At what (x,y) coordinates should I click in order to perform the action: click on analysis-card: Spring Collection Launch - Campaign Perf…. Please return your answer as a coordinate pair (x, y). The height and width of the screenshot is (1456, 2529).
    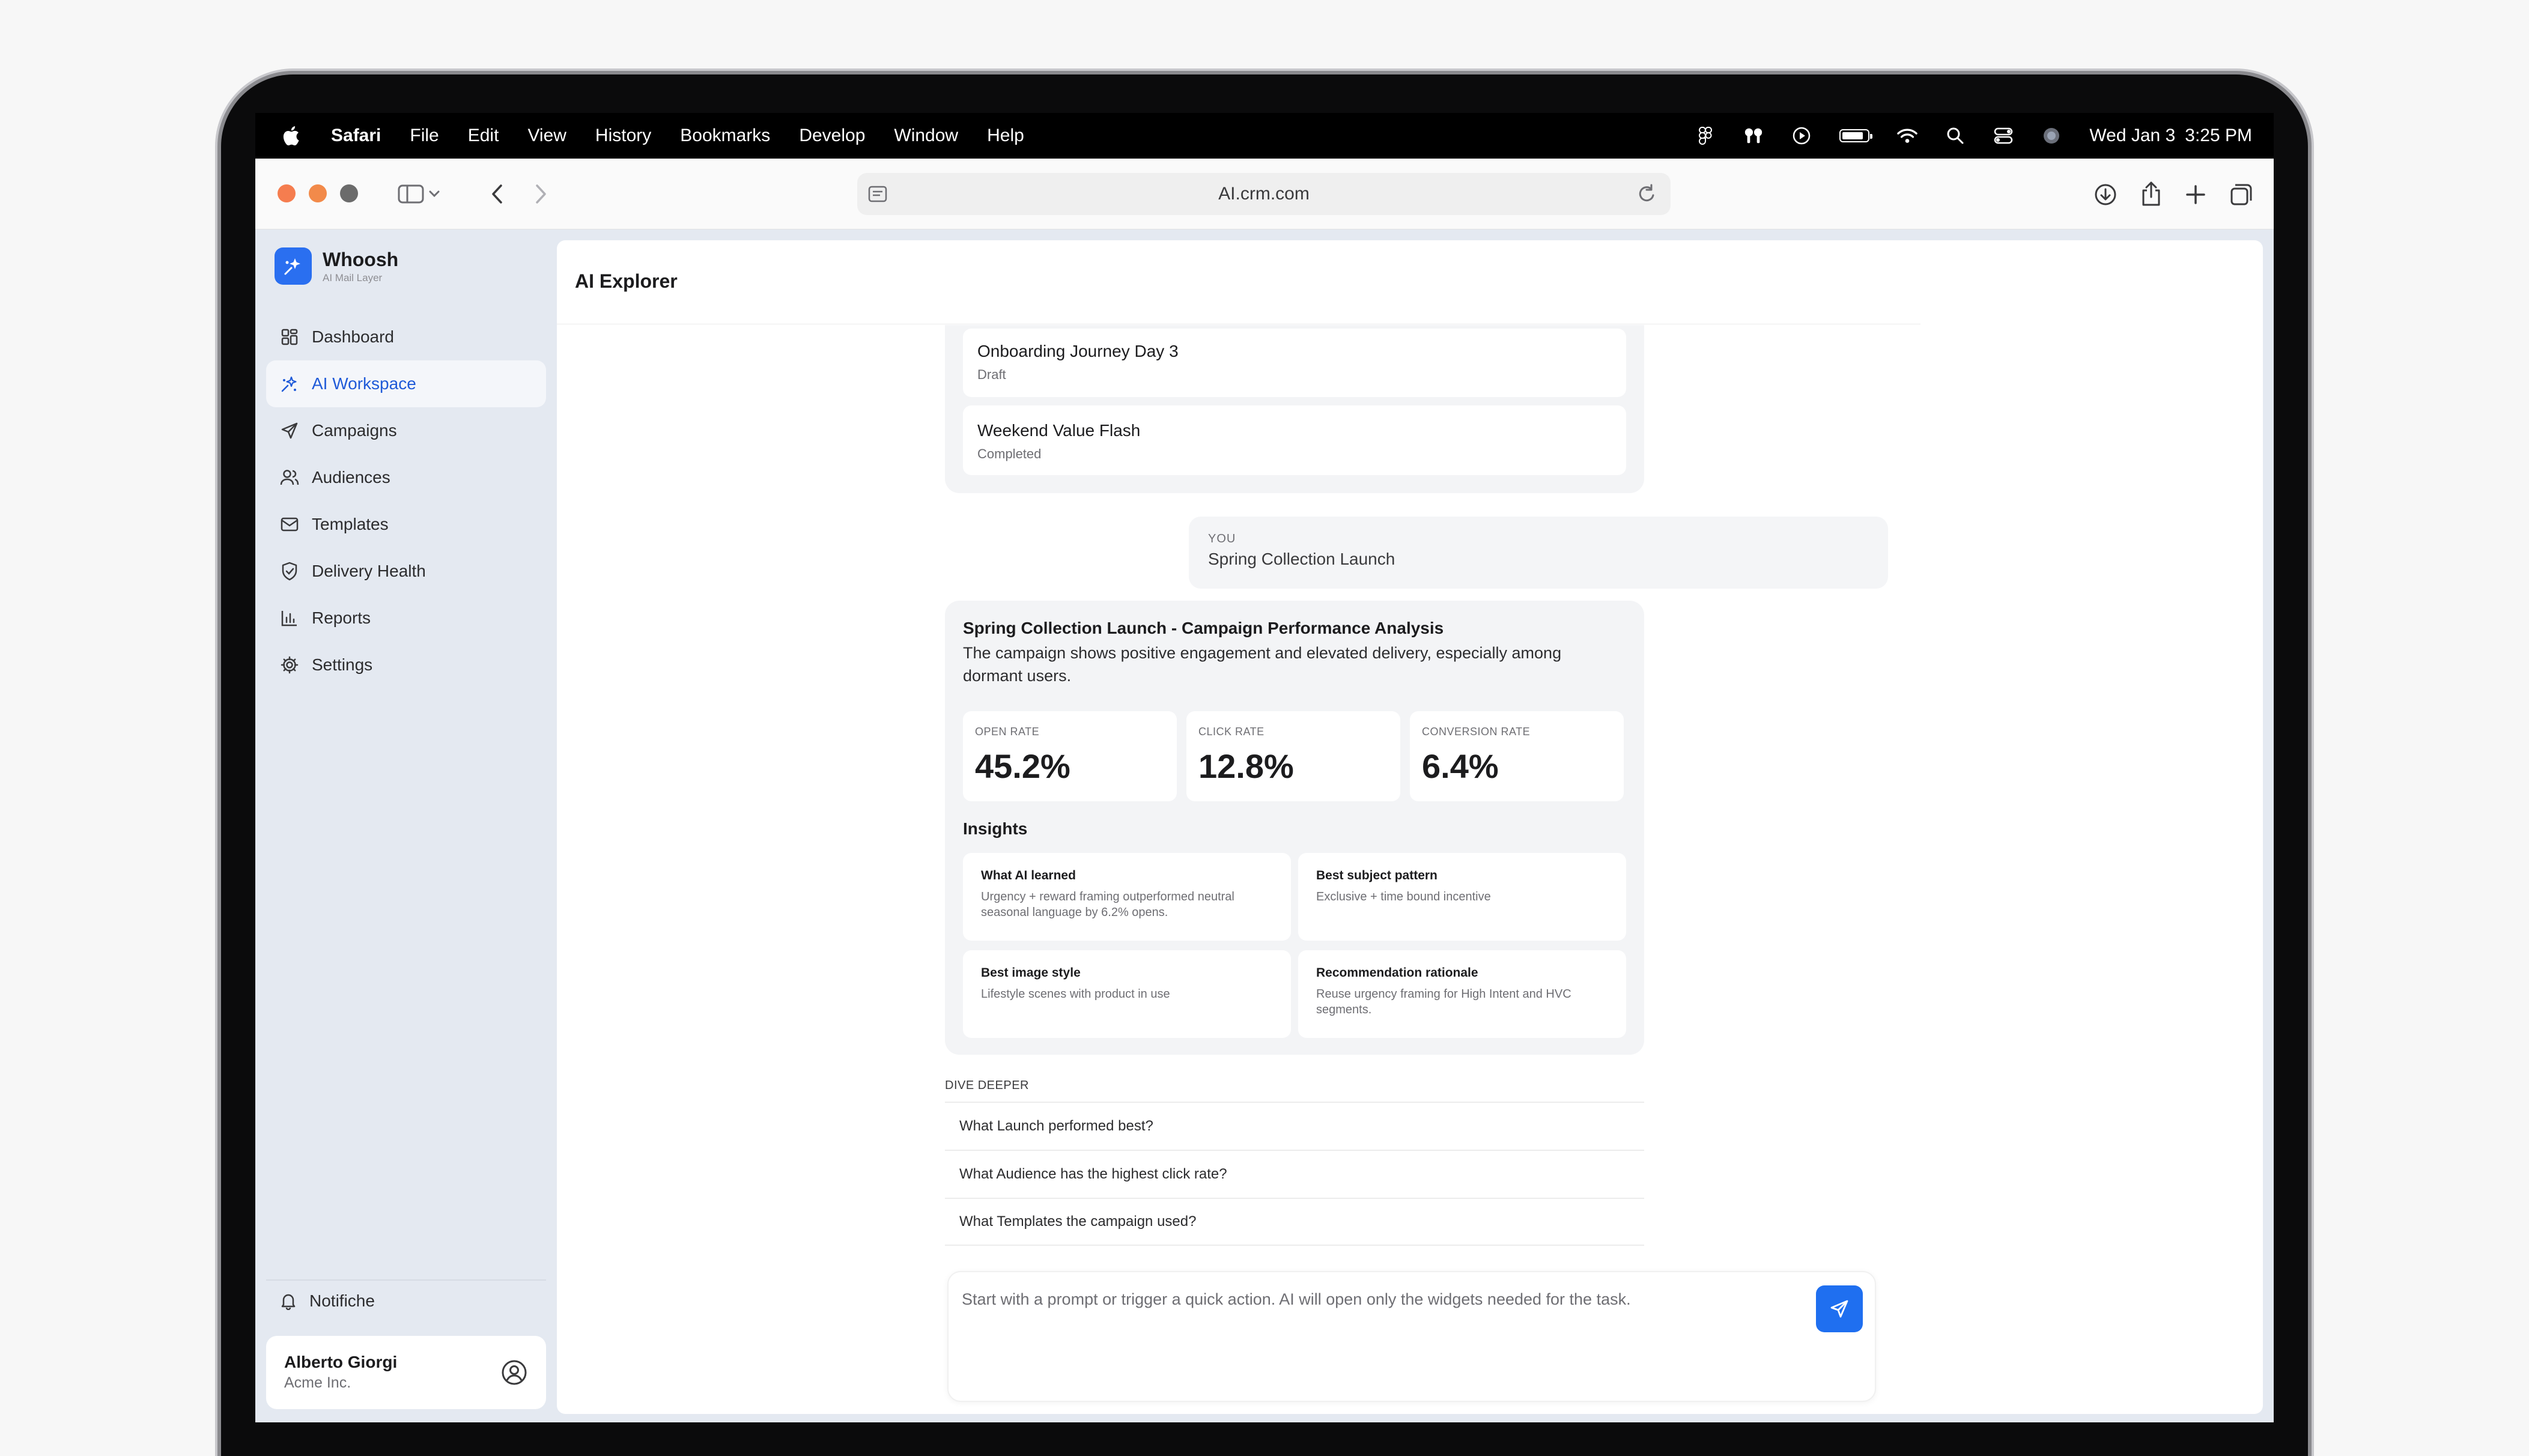
    Looking at the image, I should click on (1294, 828).